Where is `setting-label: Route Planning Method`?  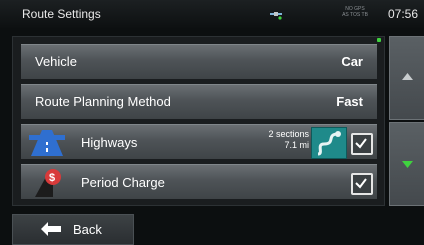
setting-label: Route Planning Method is located at coordinates (103, 101).